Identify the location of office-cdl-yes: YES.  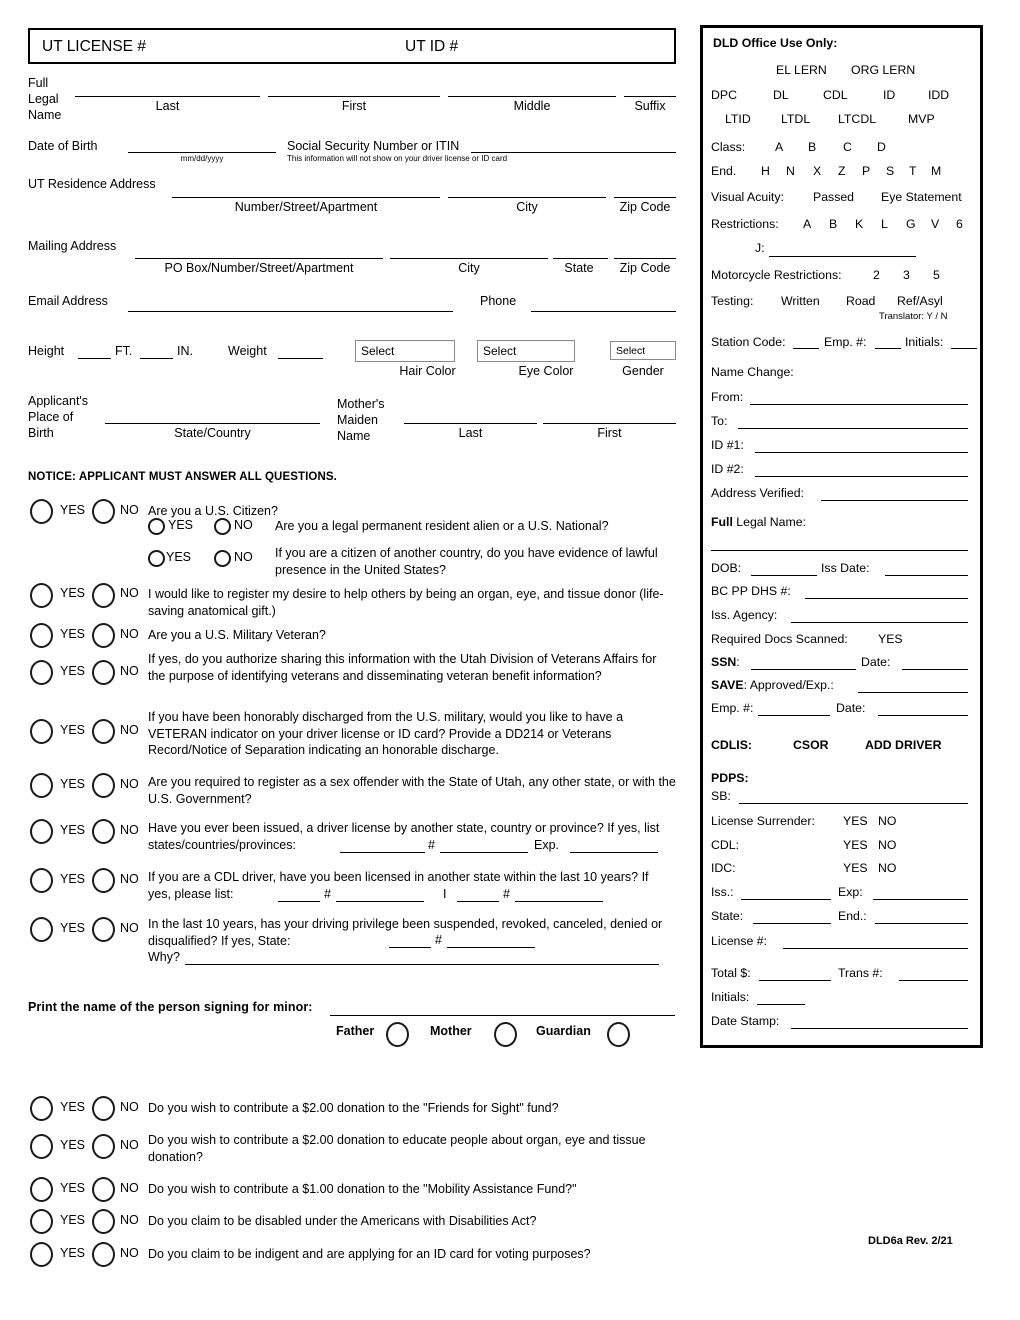
(855, 845).